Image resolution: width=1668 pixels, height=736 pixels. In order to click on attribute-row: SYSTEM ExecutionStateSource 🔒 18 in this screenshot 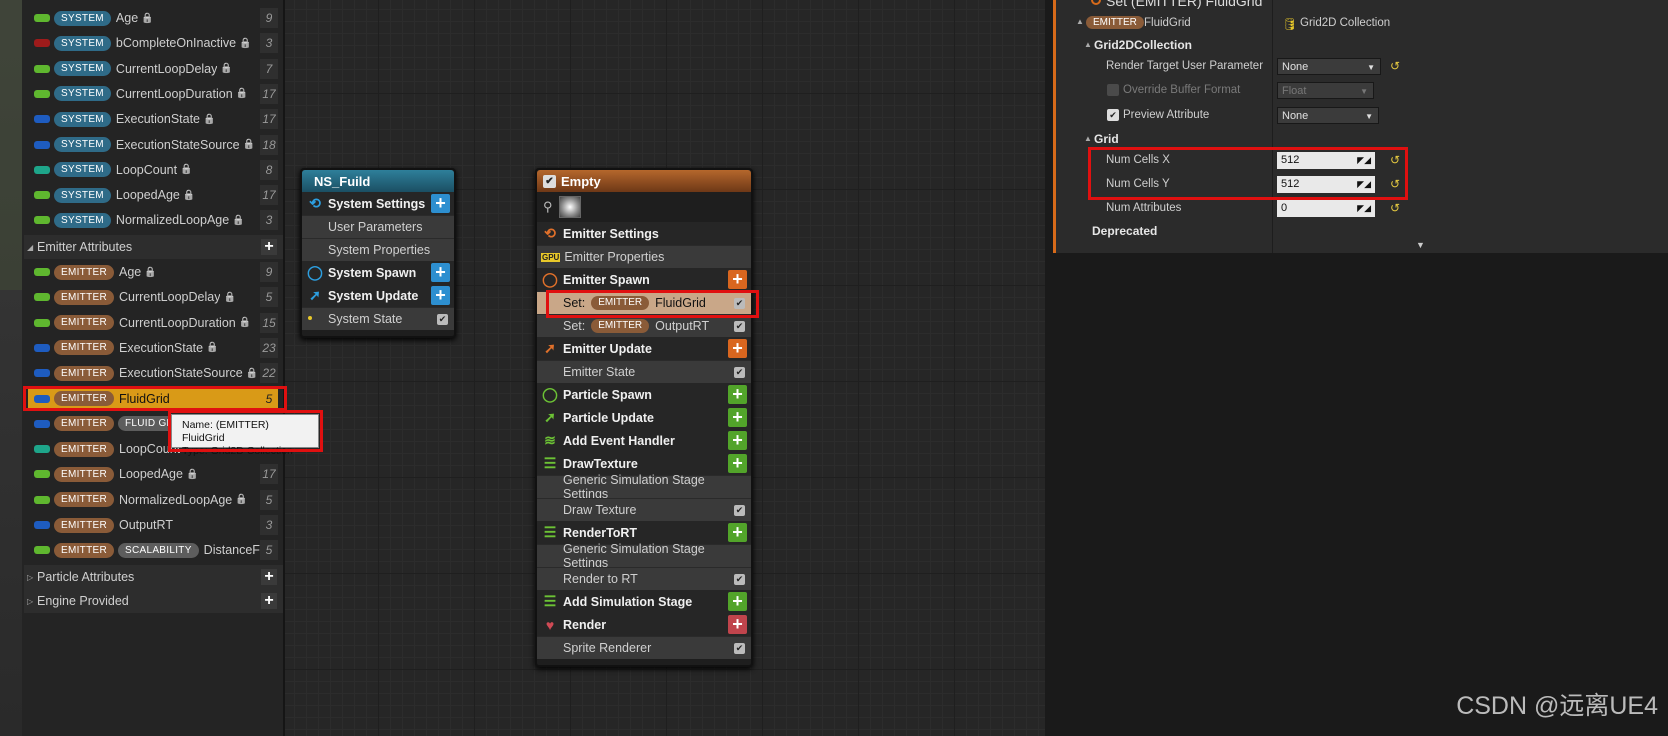, I will do `click(153, 145)`.